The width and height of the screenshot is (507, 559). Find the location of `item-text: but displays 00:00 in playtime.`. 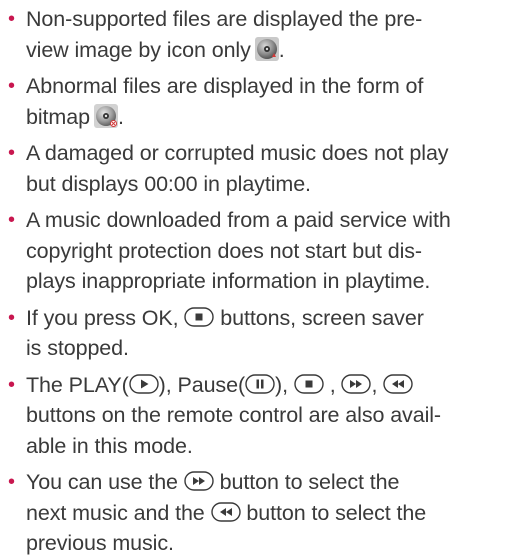

item-text: but displays 00:00 in playtime. is located at coordinates (168, 183).